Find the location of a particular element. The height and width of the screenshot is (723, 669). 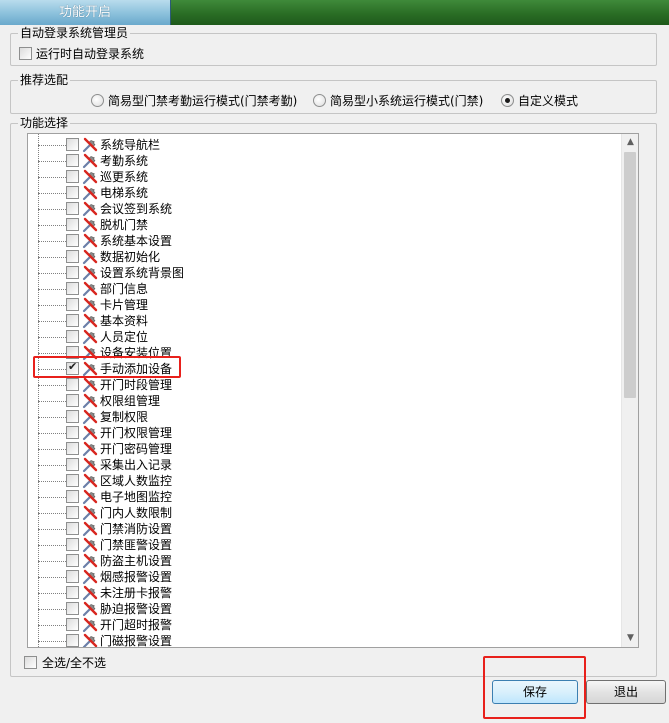

tree-item: 电梯系统 is located at coordinates (323, 193).